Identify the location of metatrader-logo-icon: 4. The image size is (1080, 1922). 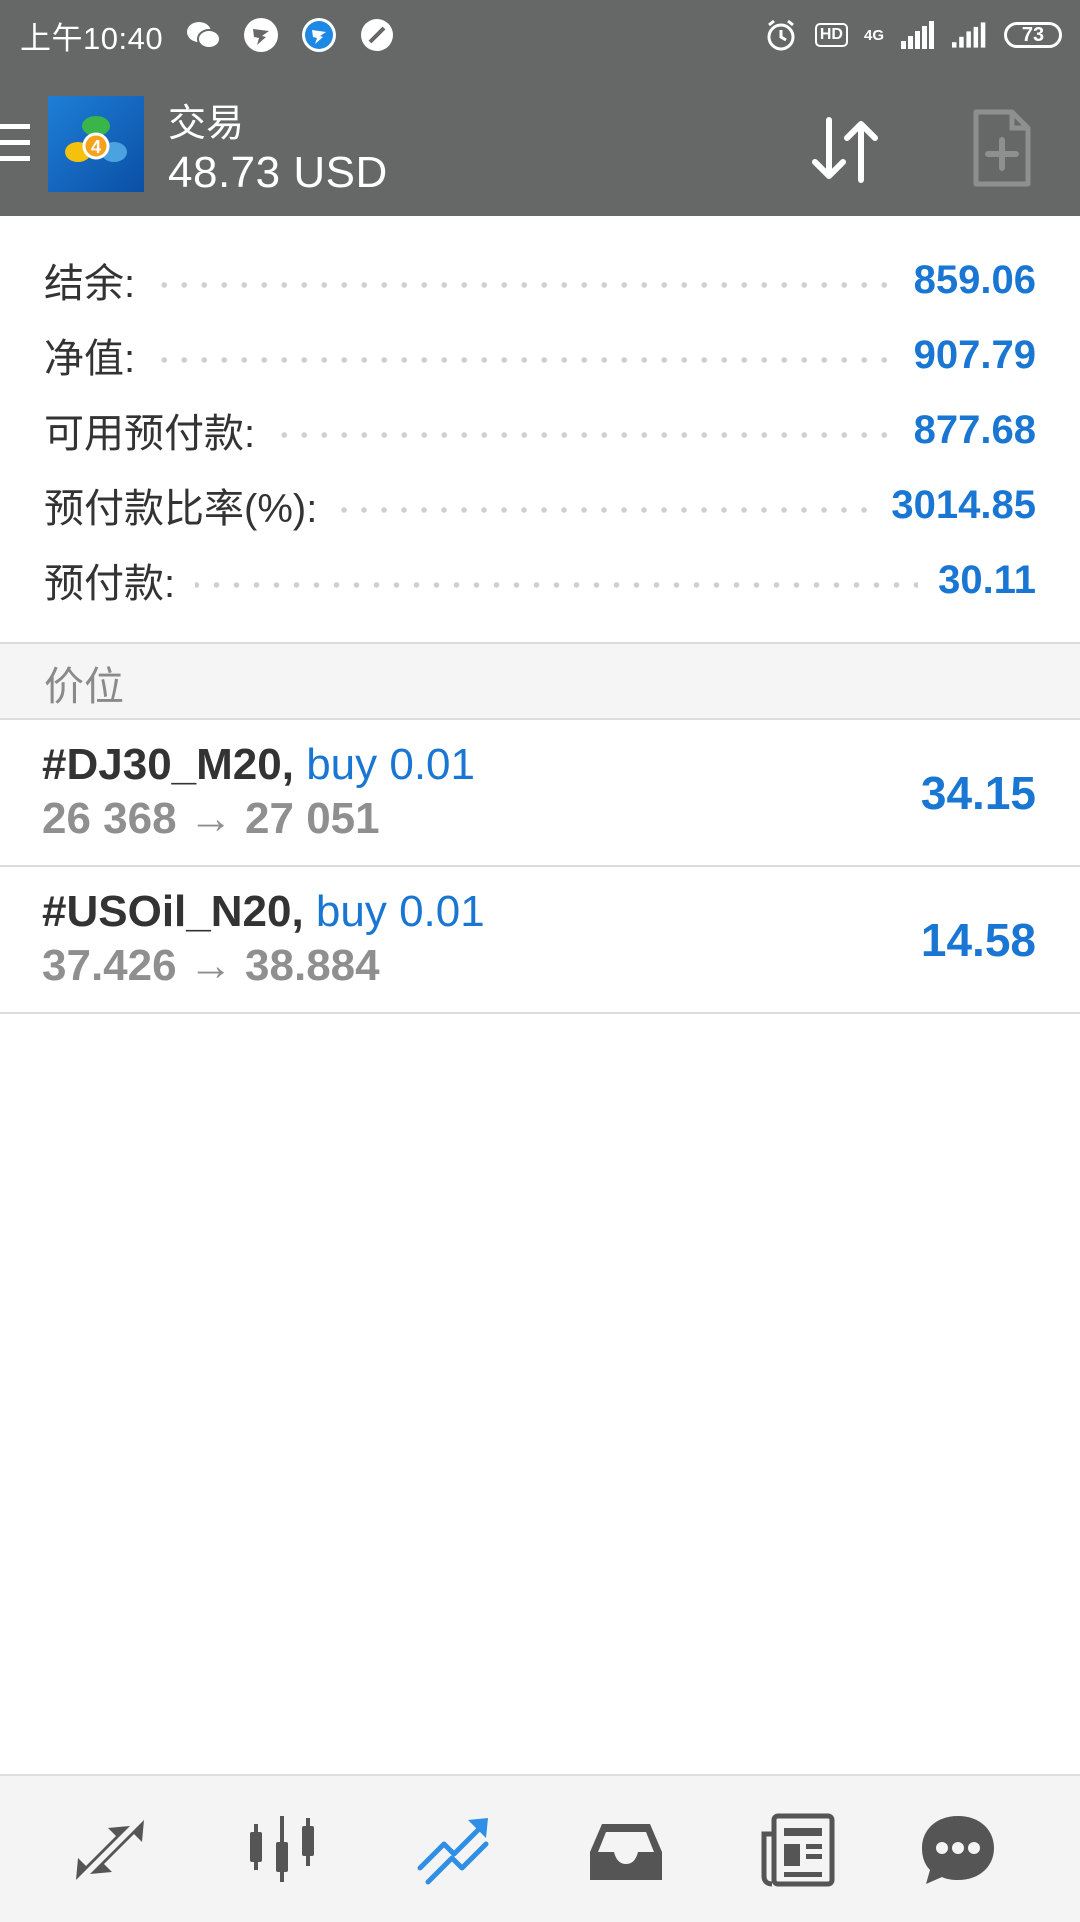
(96, 144).